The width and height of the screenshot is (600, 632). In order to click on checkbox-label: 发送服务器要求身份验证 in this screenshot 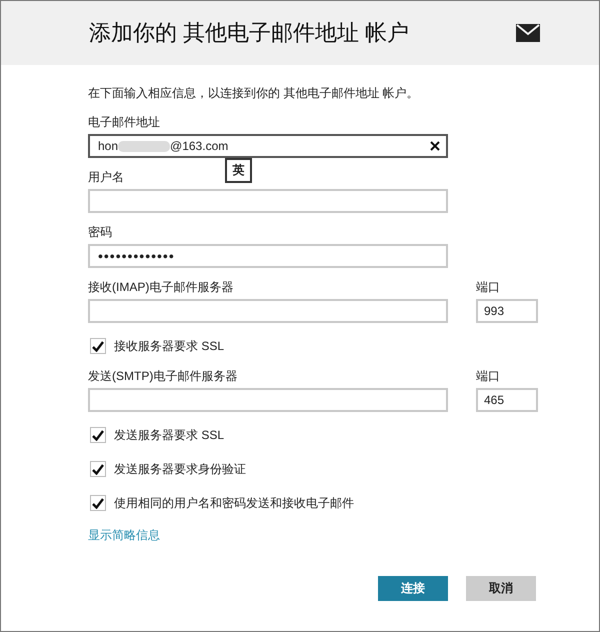, I will do `click(180, 469)`.